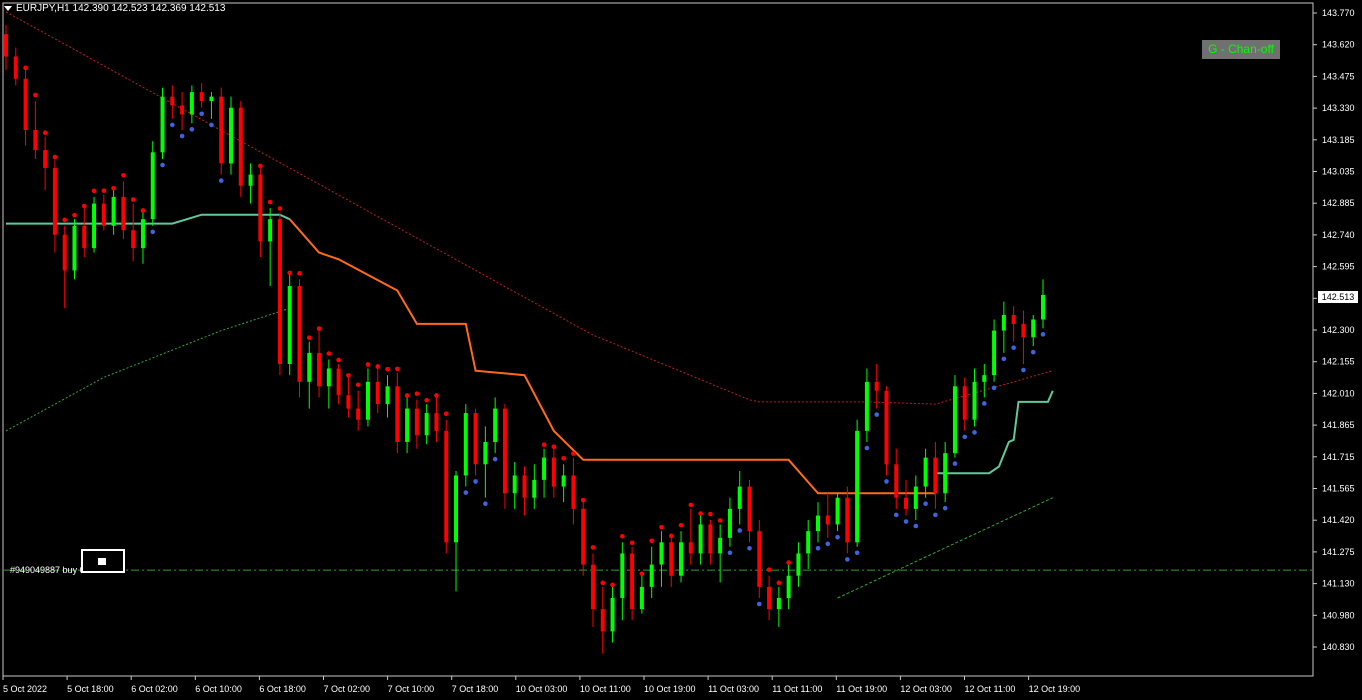  Describe the element at coordinates (1338, 203) in the screenshot. I see `price-tick-label: 142.885` at that location.